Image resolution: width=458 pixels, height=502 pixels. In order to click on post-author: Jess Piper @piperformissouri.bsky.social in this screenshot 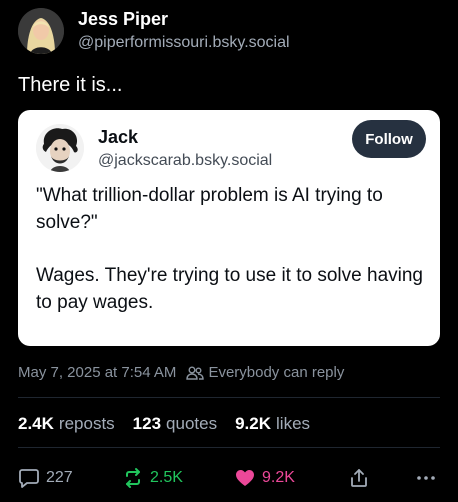, I will do `click(154, 31)`.